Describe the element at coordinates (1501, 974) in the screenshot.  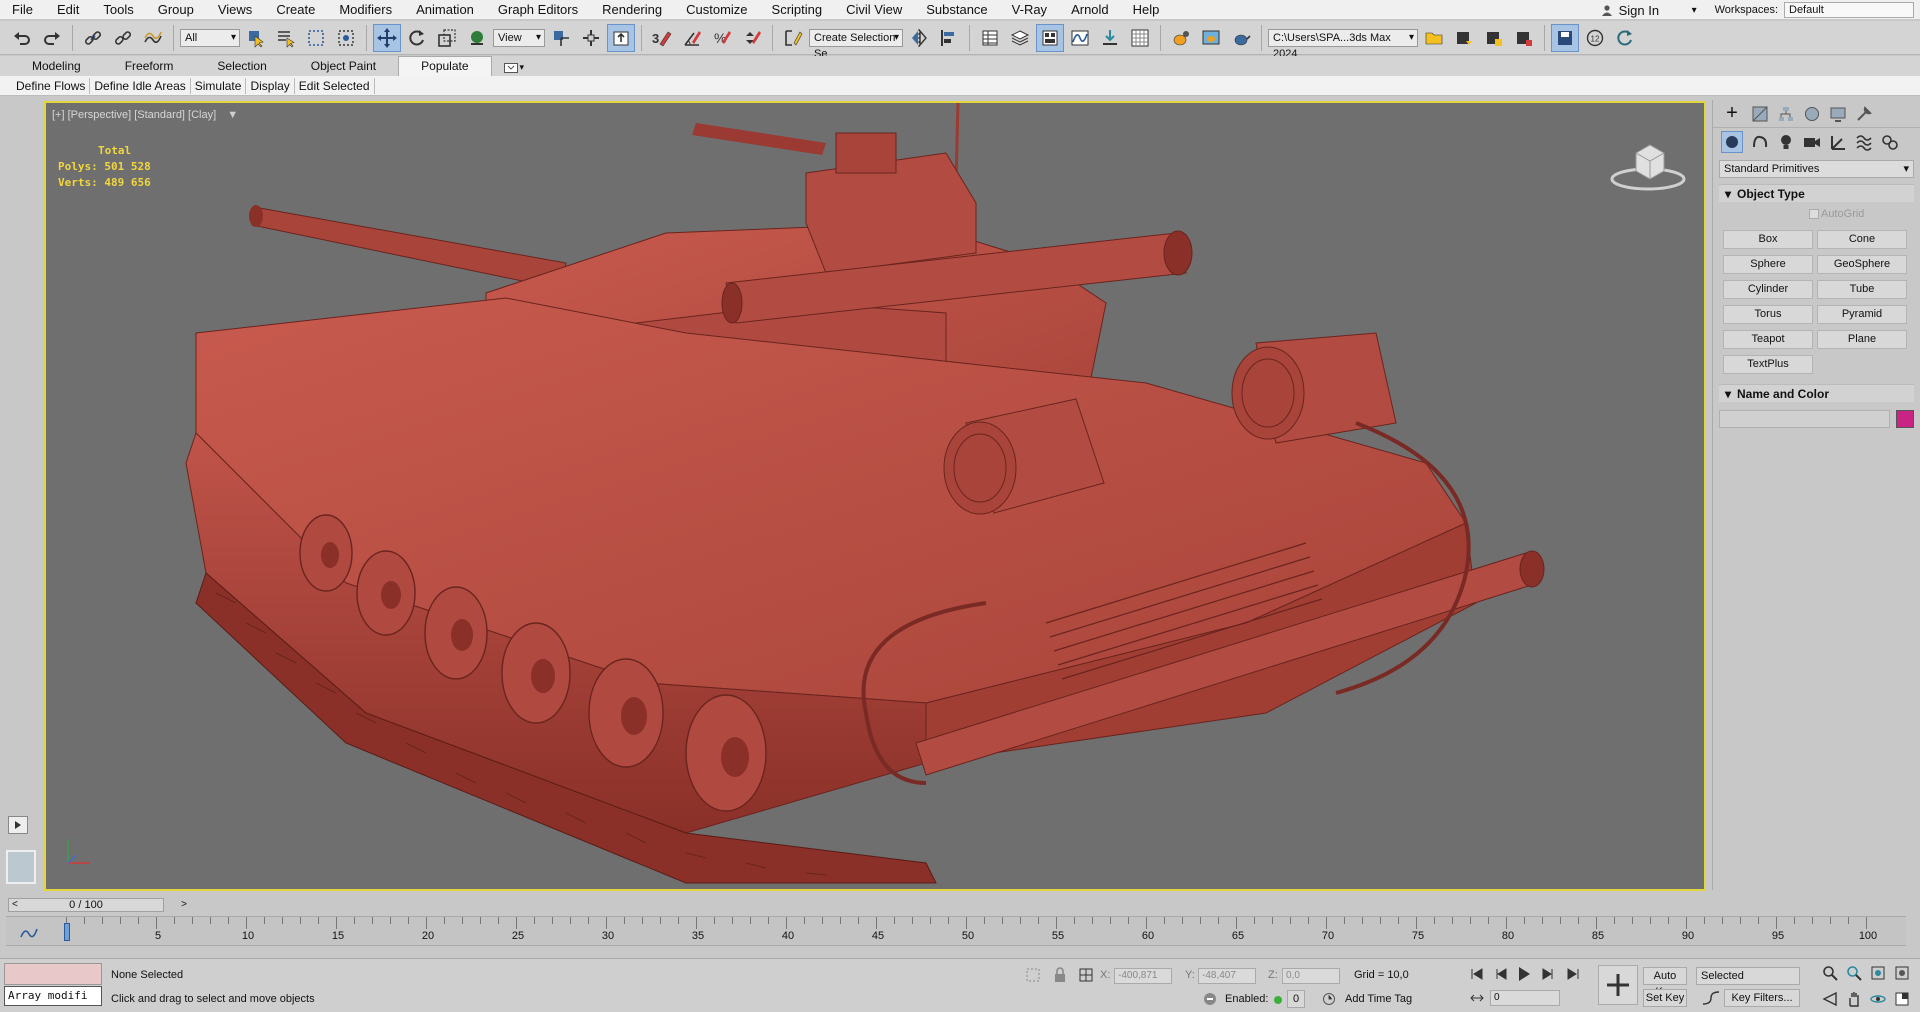
I see `prev-frame-icon` at that location.